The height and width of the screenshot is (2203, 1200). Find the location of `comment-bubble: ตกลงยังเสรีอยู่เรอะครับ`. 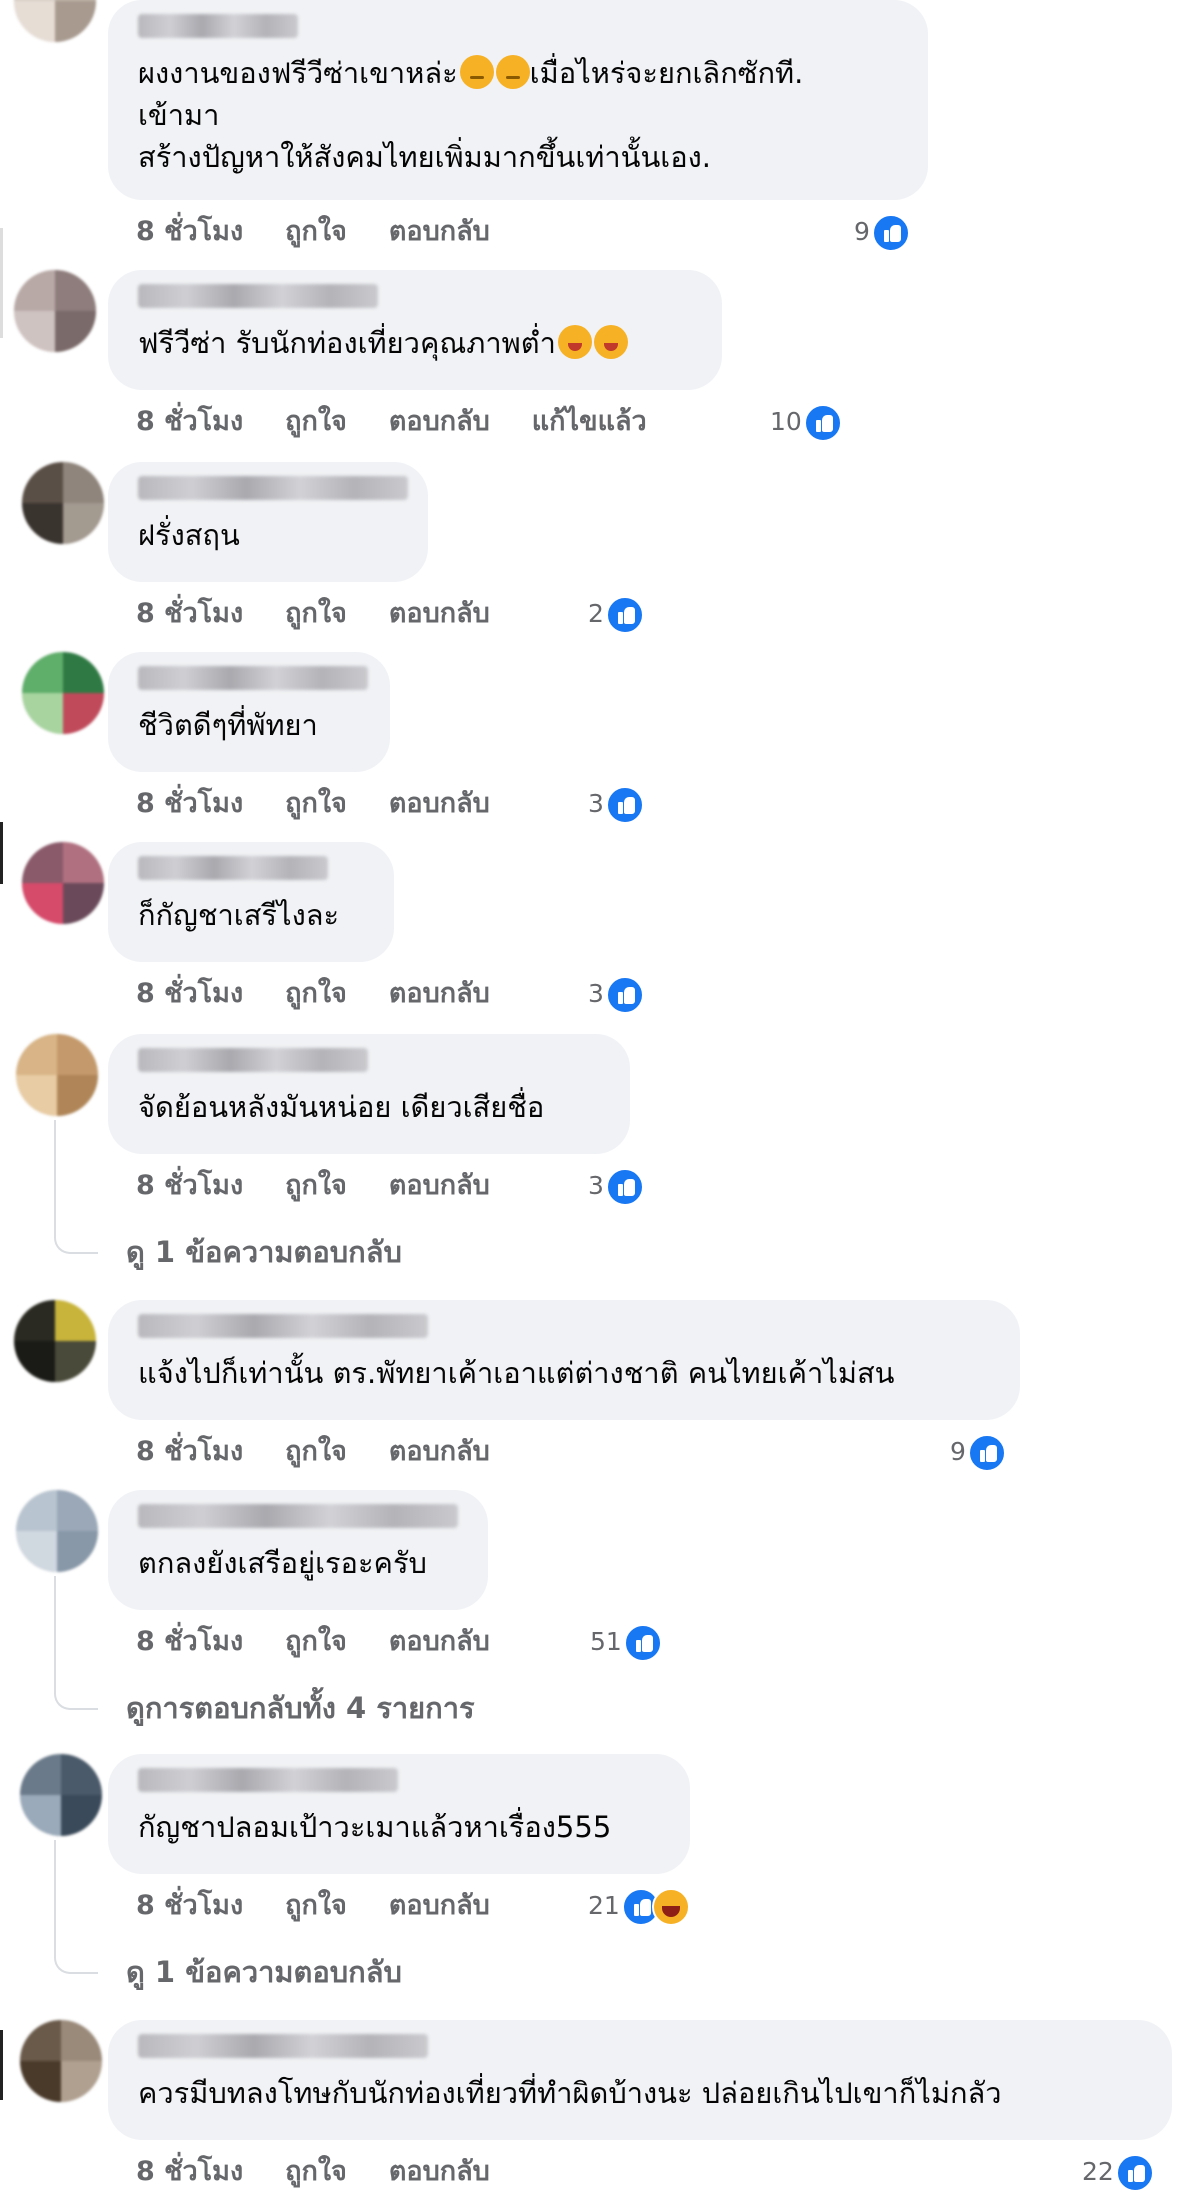

comment-bubble: ตกลงยังเสรีอยู่เรอะครับ is located at coordinates (298, 1550).